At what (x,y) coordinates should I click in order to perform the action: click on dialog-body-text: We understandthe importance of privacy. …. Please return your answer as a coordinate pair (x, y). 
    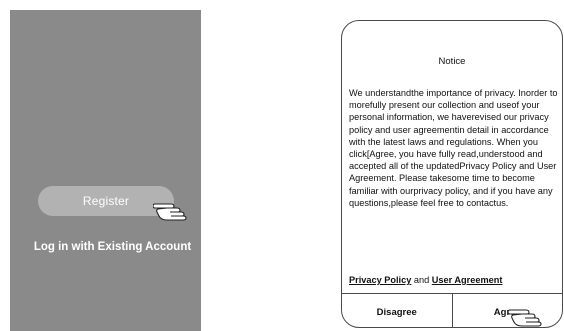
    Looking at the image, I should click on (453, 148).